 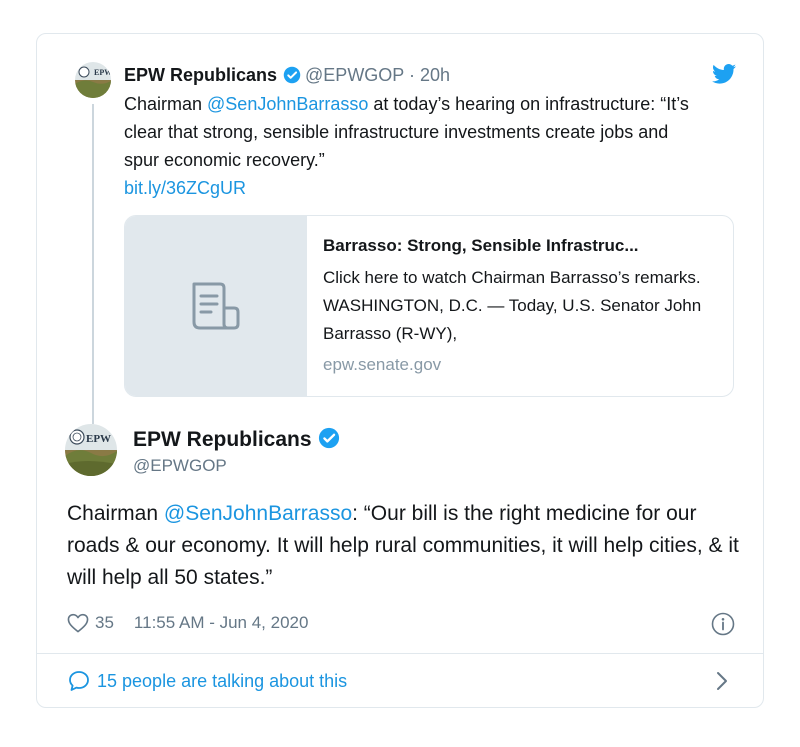 I want to click on conversation-link: 15 people are talking about this, so click(x=207, y=681).